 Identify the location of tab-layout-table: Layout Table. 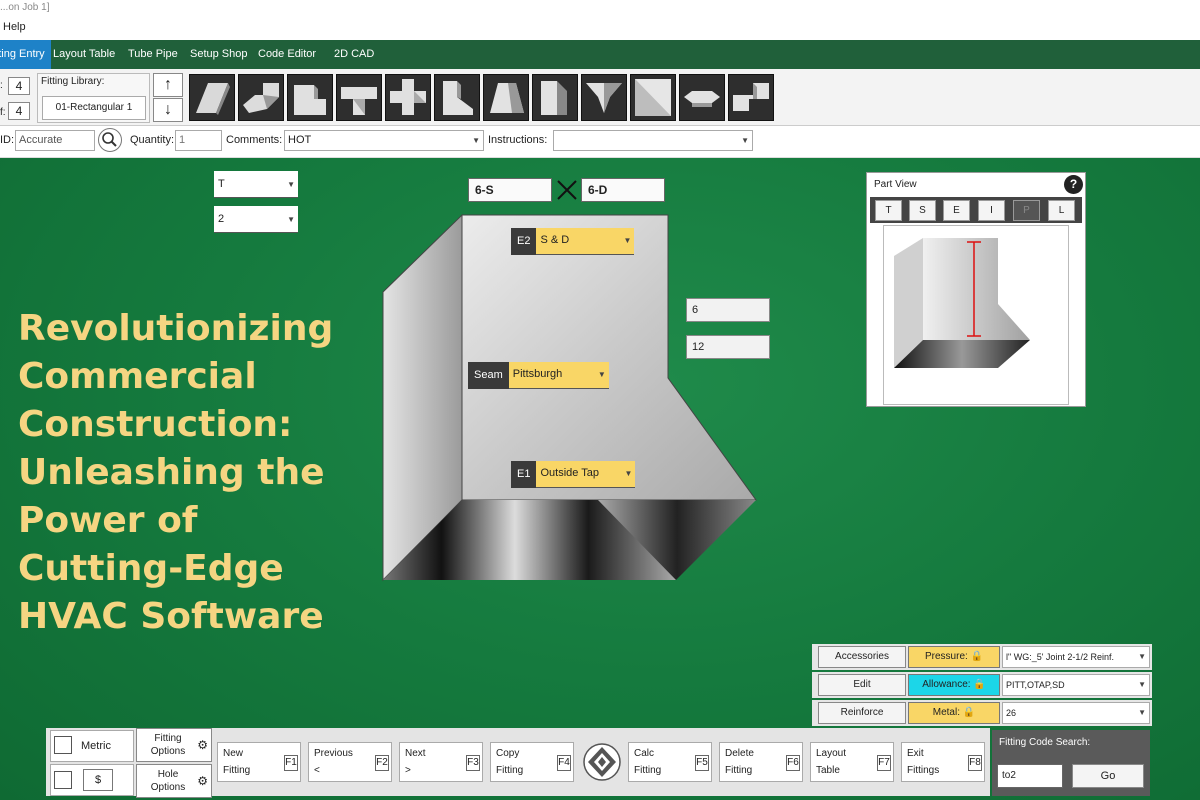
(84, 54).